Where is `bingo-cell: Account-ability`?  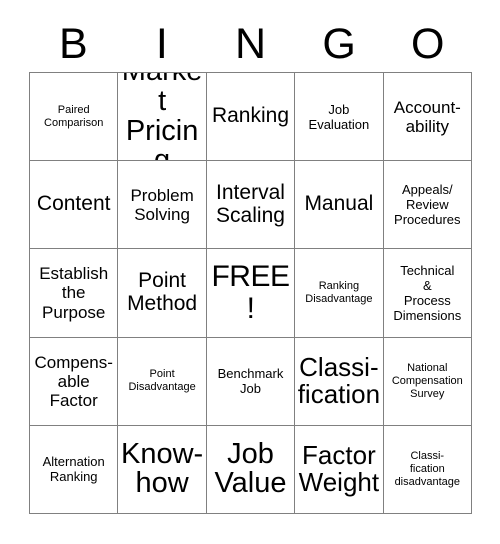 bingo-cell: Account-ability is located at coordinates (427, 117).